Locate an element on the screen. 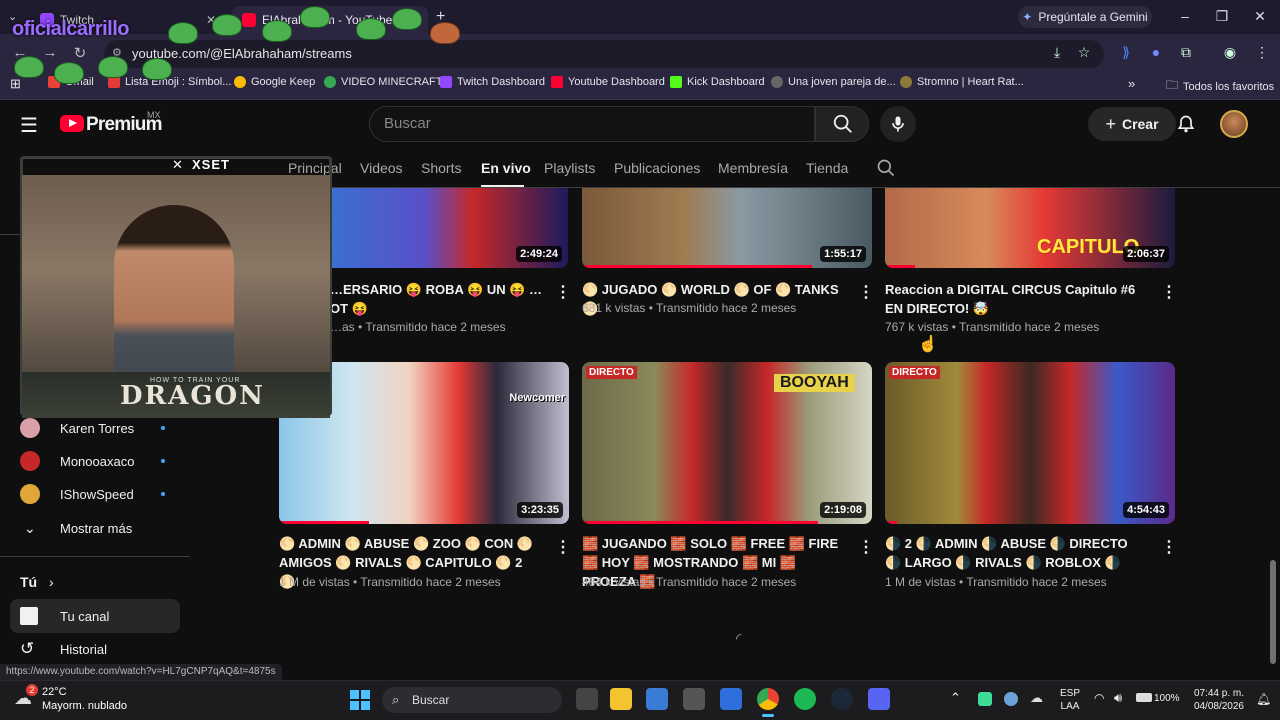 Image resolution: width=1280 pixels, height=720 pixels. menu-icon: ⋮ is located at coordinates (1262, 52).